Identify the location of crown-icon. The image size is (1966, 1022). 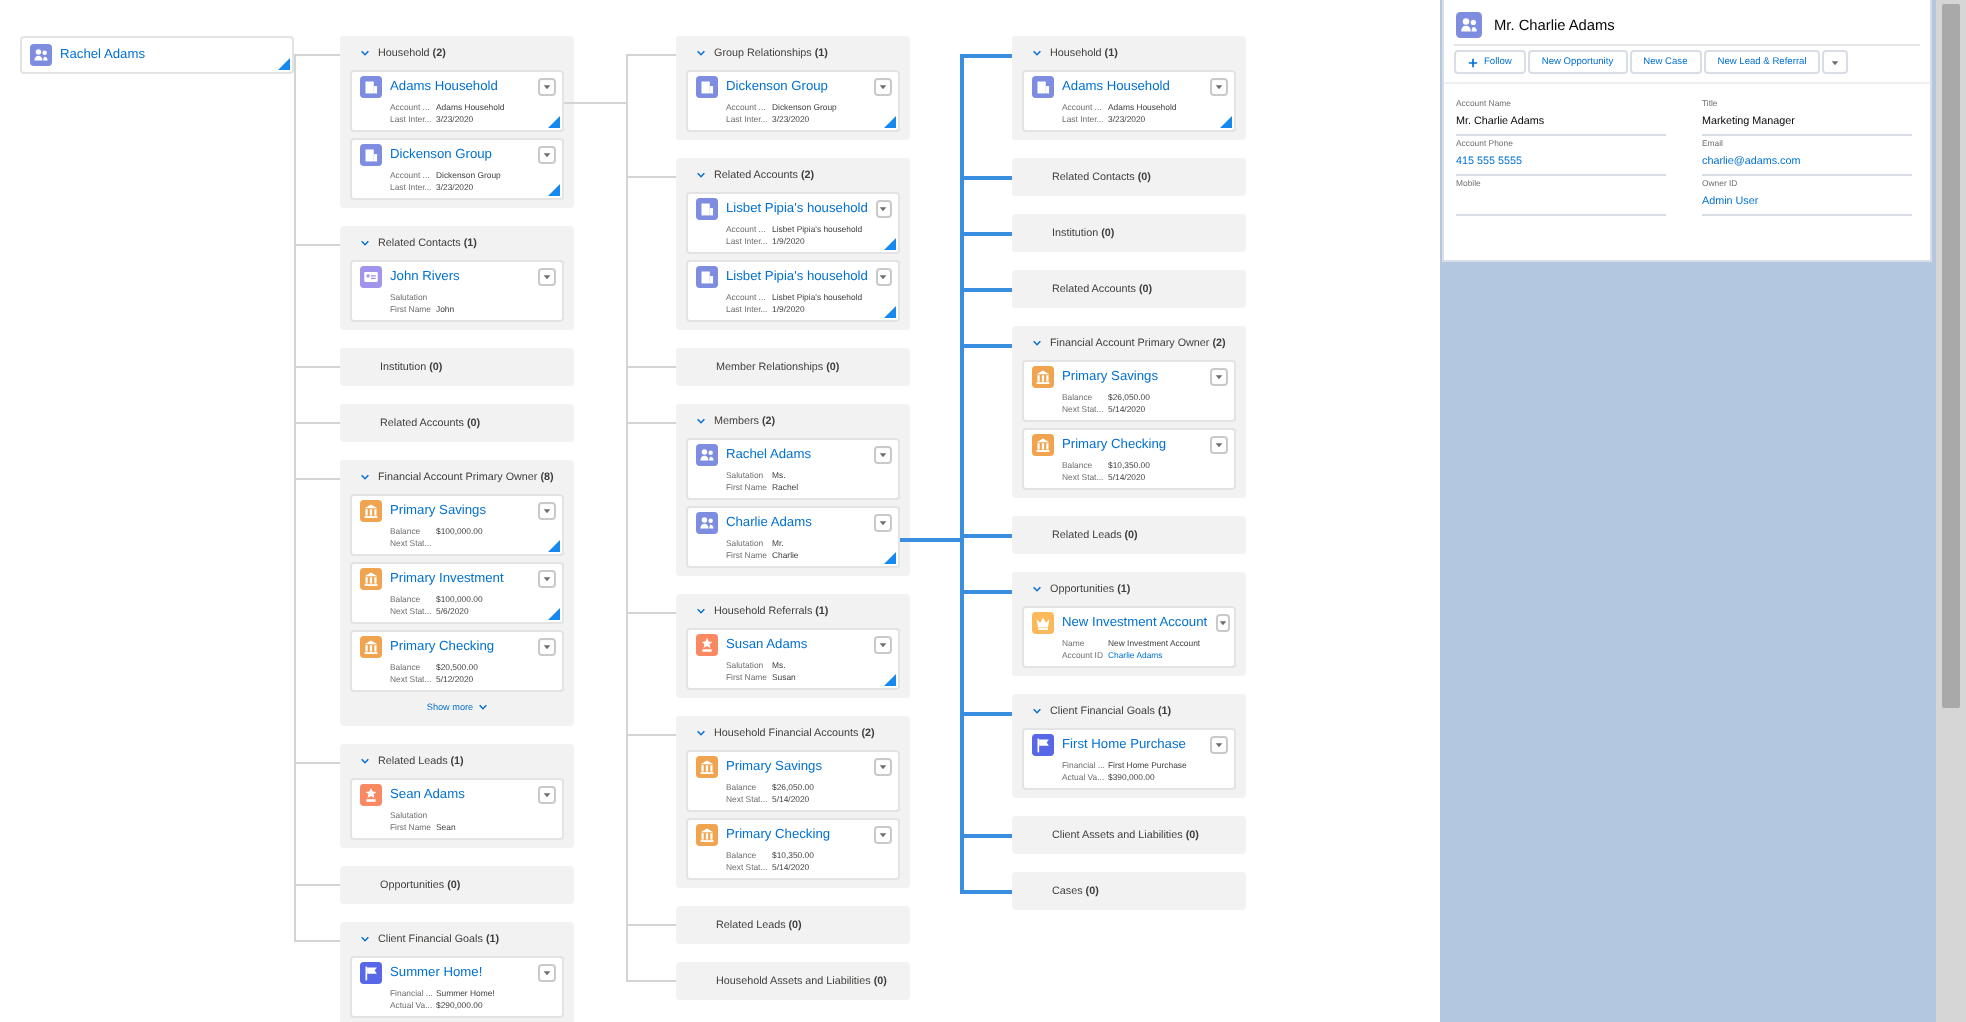
(1043, 623).